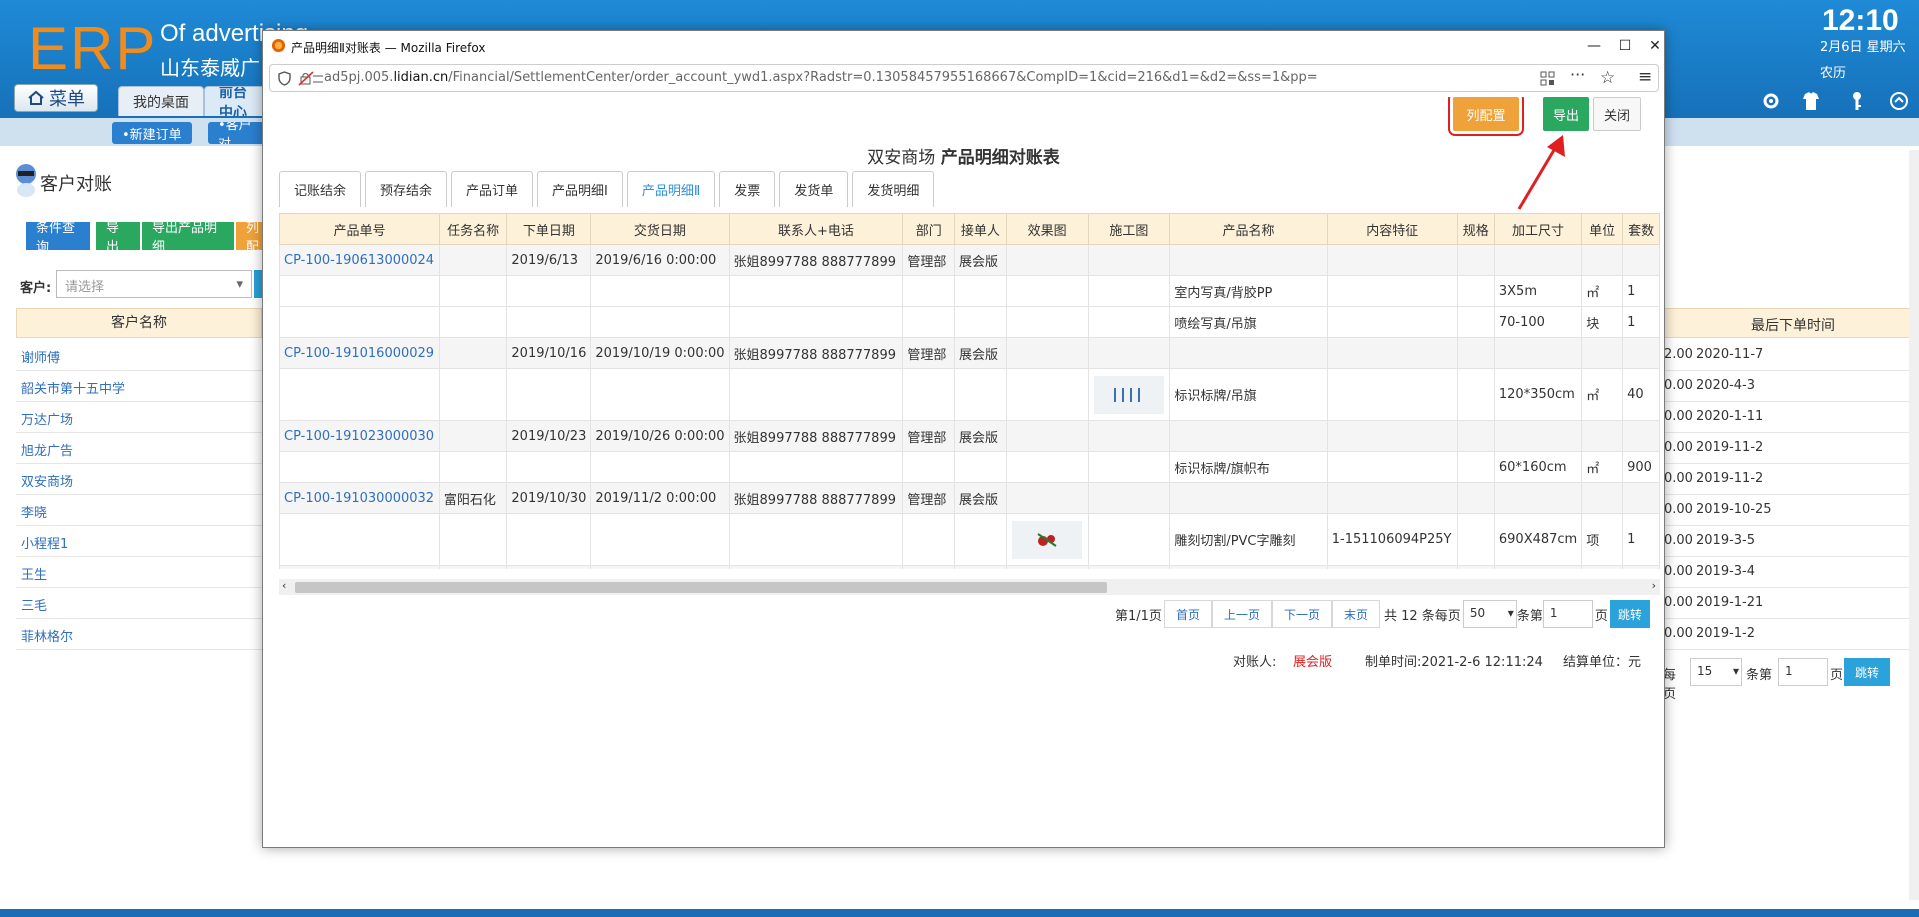  Describe the element at coordinates (284, 585) in the screenshot. I see `scroll-left-icon: ‹` at that location.